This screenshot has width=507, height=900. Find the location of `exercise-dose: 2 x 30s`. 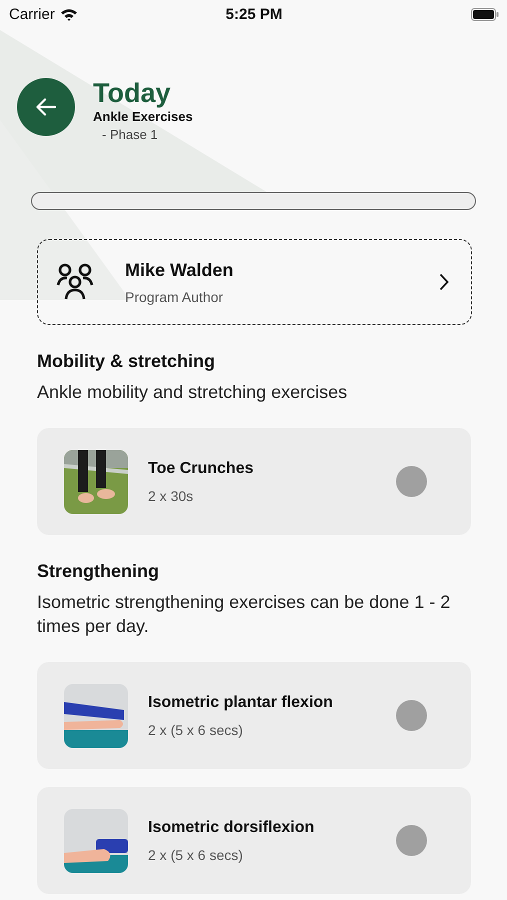

exercise-dose: 2 x 30s is located at coordinates (171, 496).